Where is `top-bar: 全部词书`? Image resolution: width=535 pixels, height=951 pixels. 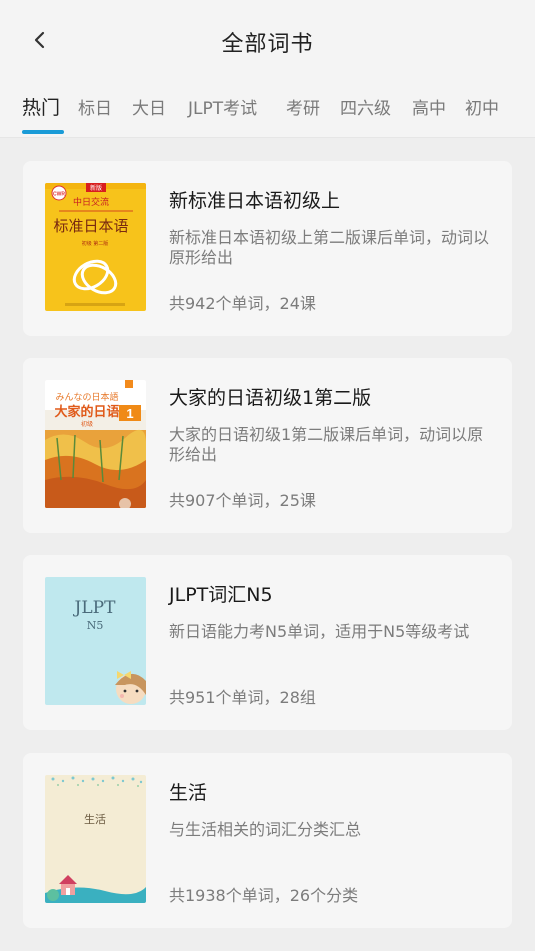
top-bar: 全部词书 is located at coordinates (267, 40).